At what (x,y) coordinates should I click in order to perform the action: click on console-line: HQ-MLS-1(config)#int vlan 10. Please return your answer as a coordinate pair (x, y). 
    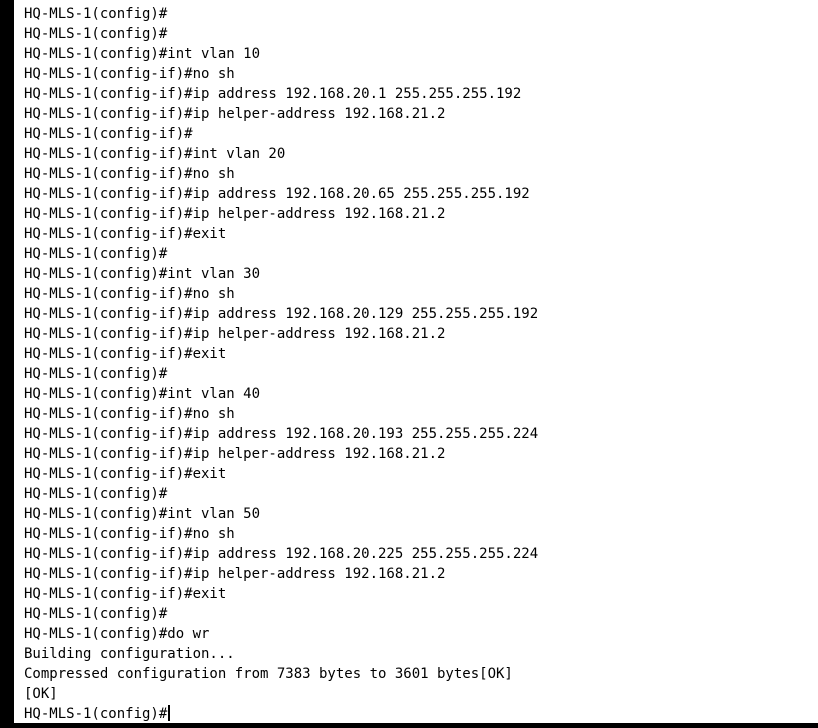
    Looking at the image, I should click on (142, 54).